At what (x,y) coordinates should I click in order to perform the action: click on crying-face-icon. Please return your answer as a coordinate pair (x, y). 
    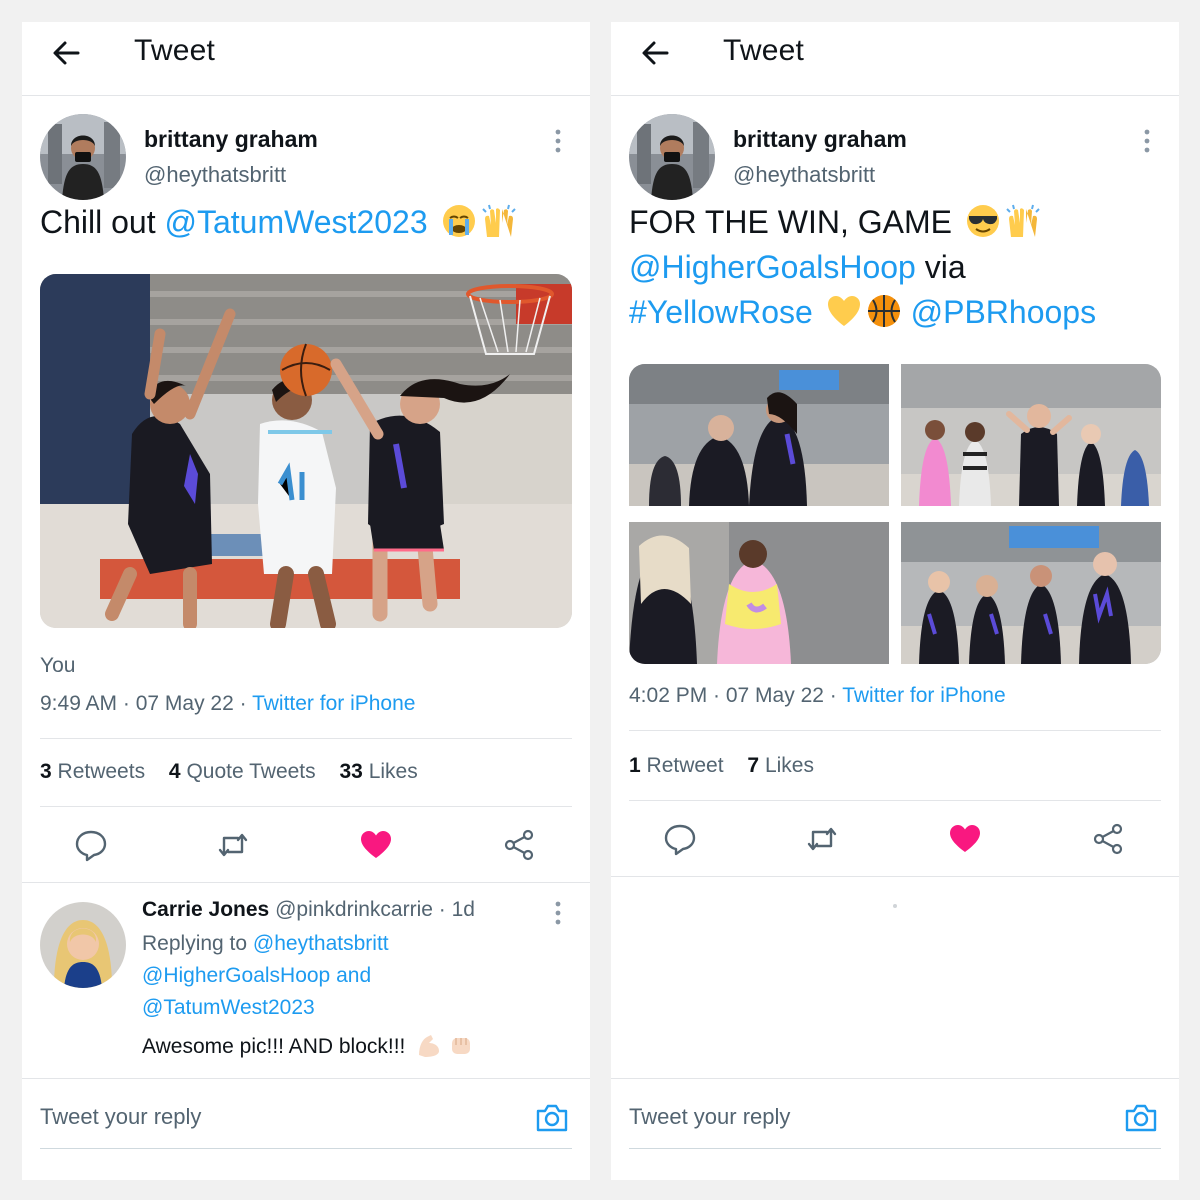
    Looking at the image, I should click on (458, 221).